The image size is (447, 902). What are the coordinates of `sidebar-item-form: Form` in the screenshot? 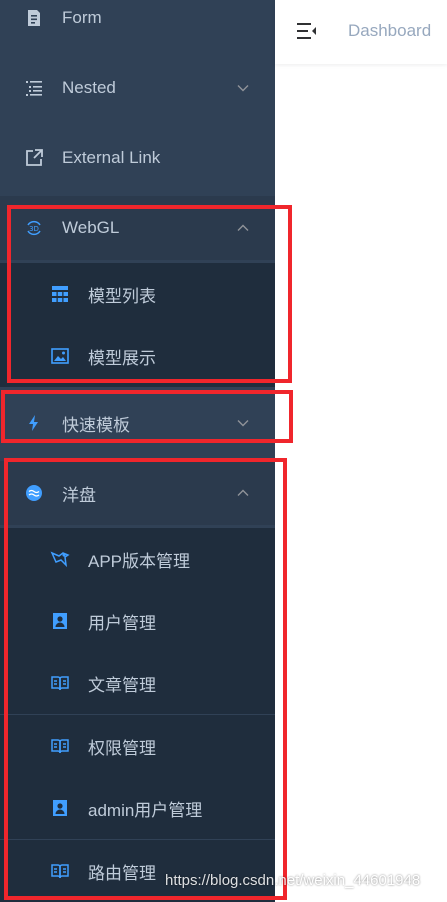 It's located at (137, 25).